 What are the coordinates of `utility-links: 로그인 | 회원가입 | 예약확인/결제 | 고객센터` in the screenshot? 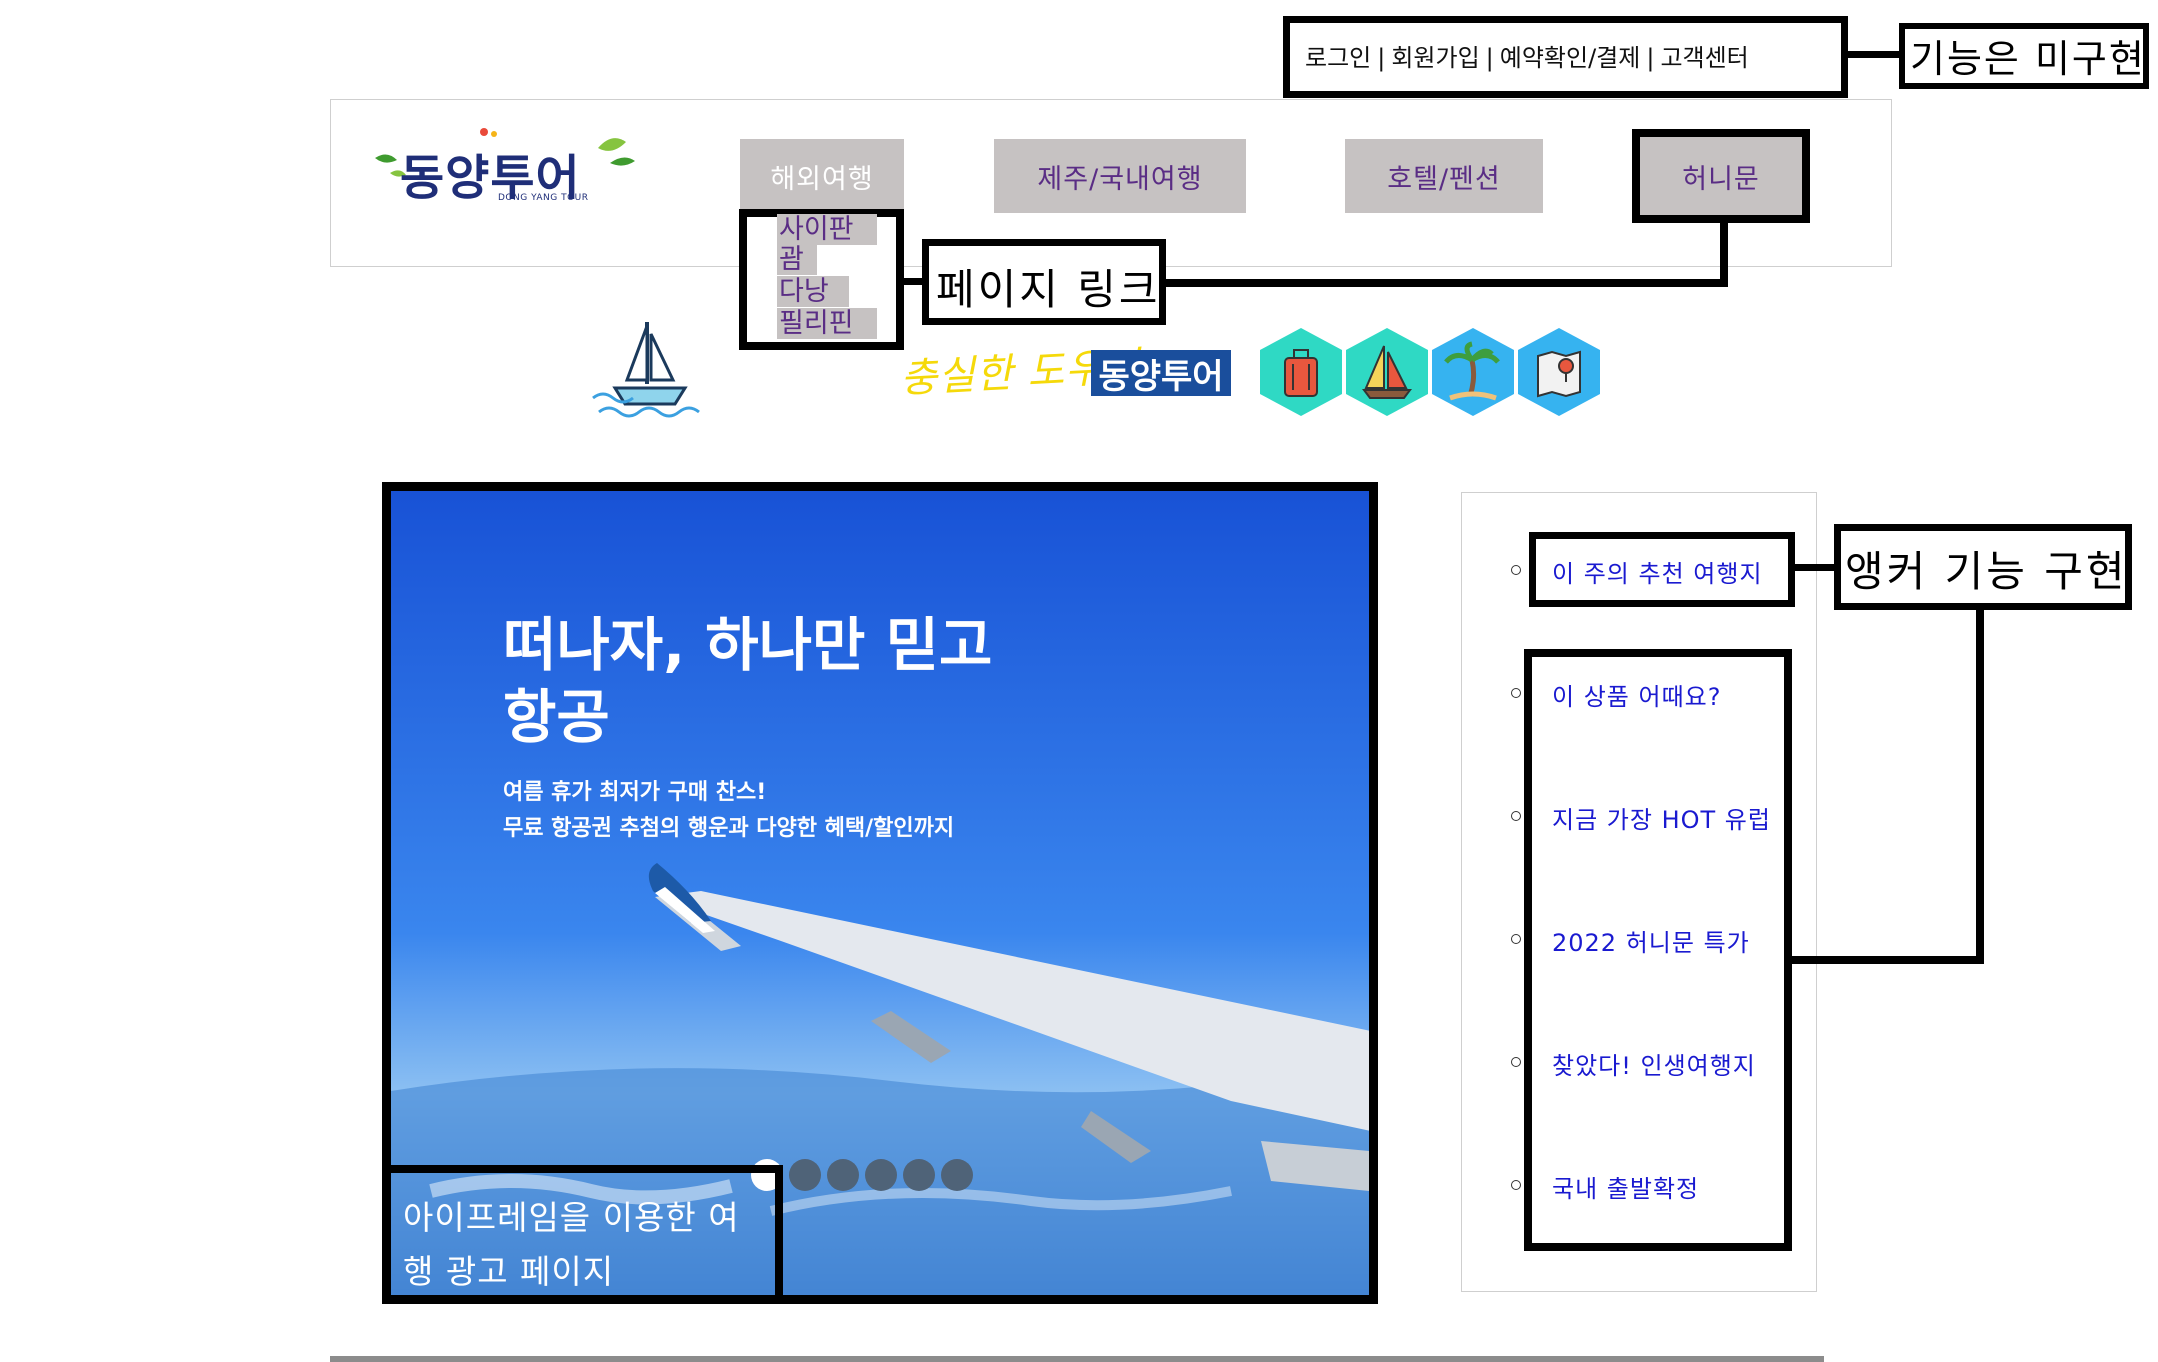 It's located at (1527, 55).